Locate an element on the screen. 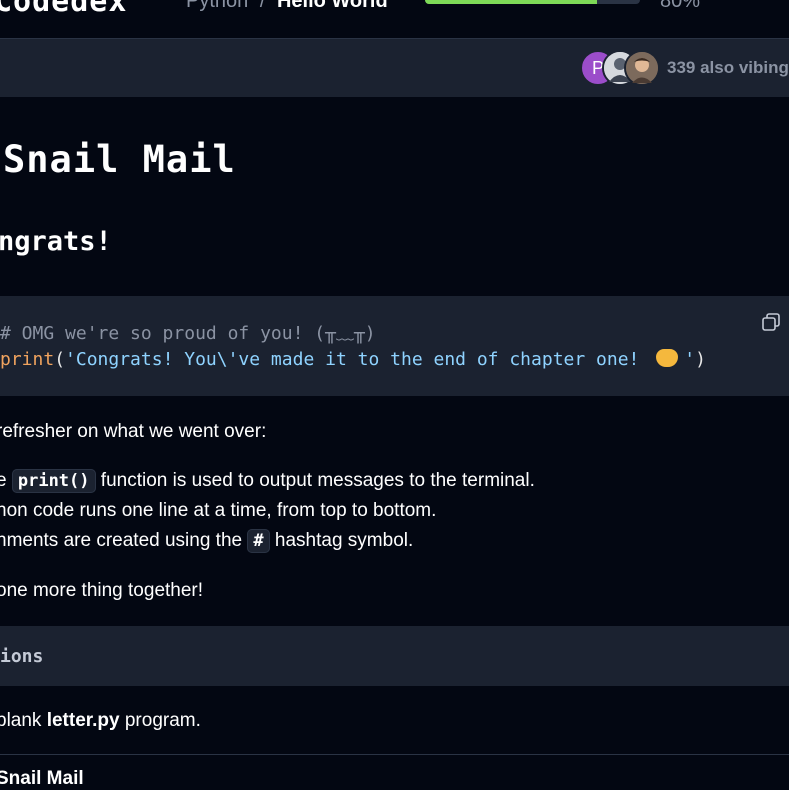 The image size is (789, 790). user-photo-icon is located at coordinates (642, 68).